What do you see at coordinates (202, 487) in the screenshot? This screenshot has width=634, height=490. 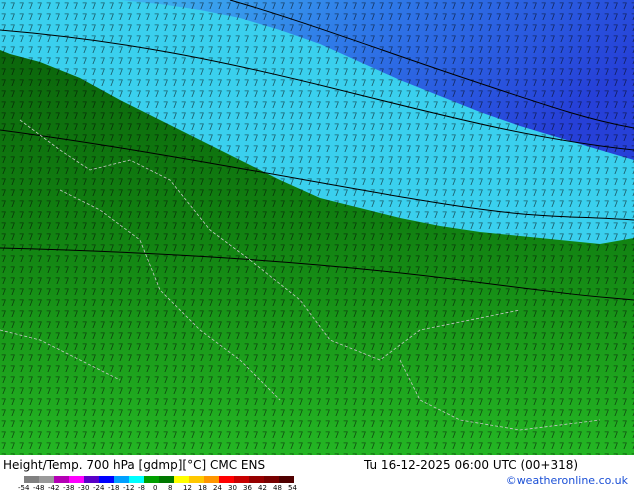 I see `colorbar-tick-label: 18` at bounding box center [202, 487].